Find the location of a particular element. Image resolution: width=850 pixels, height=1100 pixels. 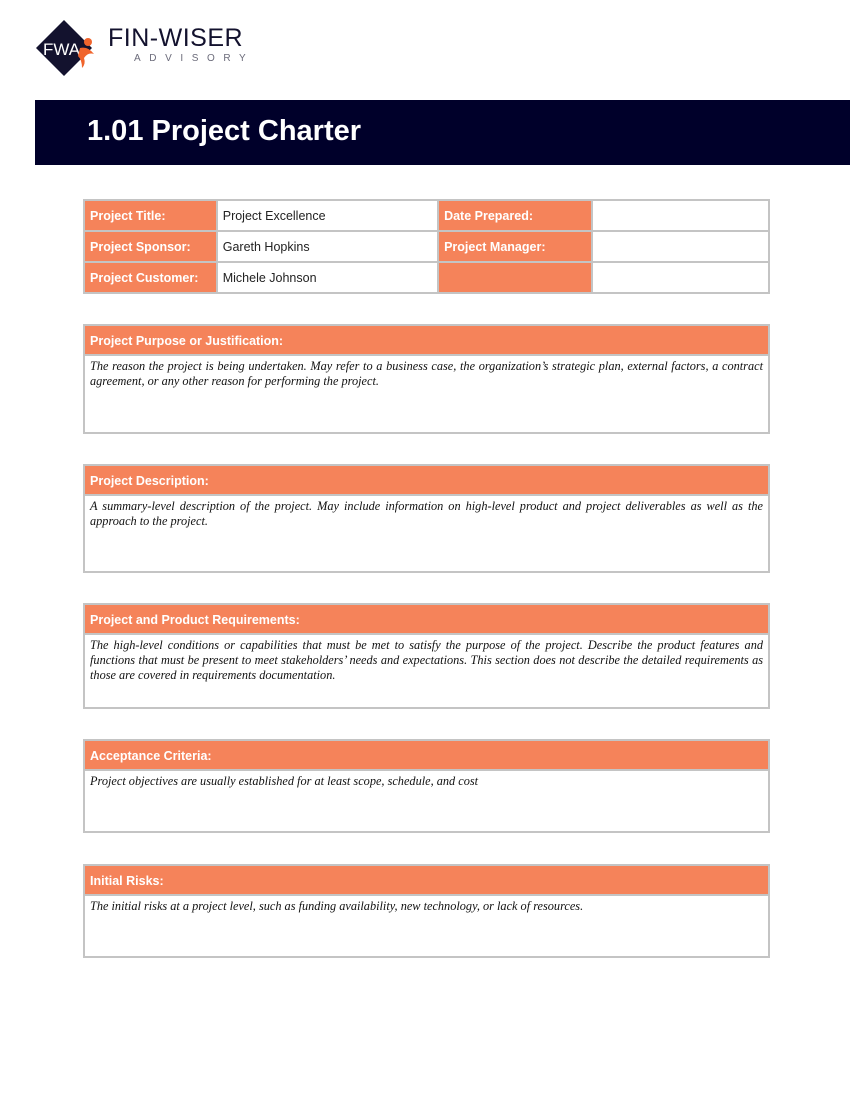

company-logo: FWA FIN-WISER ADVISORY is located at coordinates (141, 49).